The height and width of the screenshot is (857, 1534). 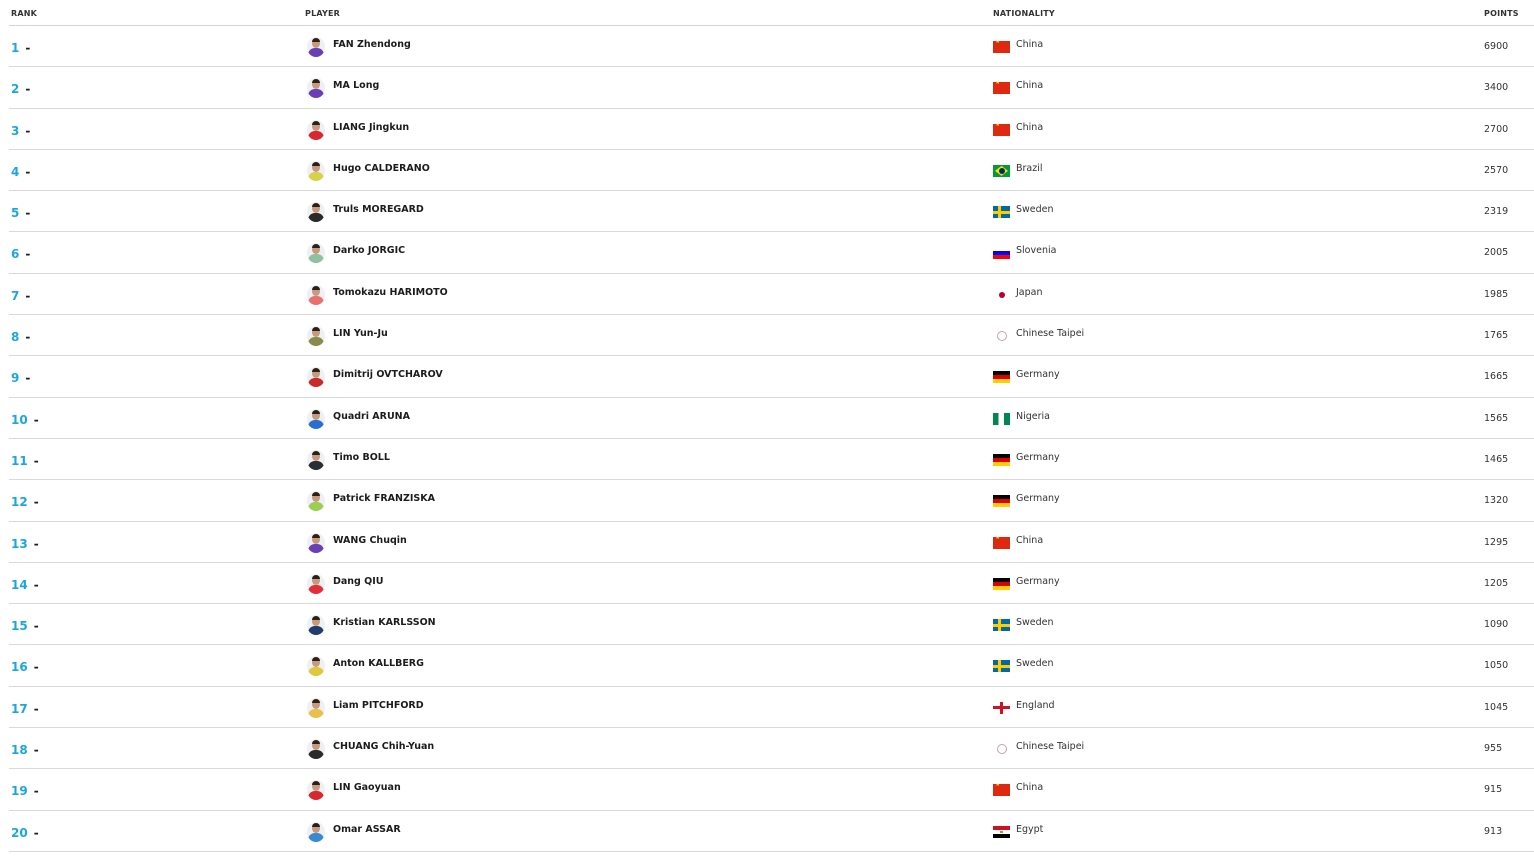 What do you see at coordinates (372, 44) in the screenshot?
I see `player-name-link: FAN Zhendong` at bounding box center [372, 44].